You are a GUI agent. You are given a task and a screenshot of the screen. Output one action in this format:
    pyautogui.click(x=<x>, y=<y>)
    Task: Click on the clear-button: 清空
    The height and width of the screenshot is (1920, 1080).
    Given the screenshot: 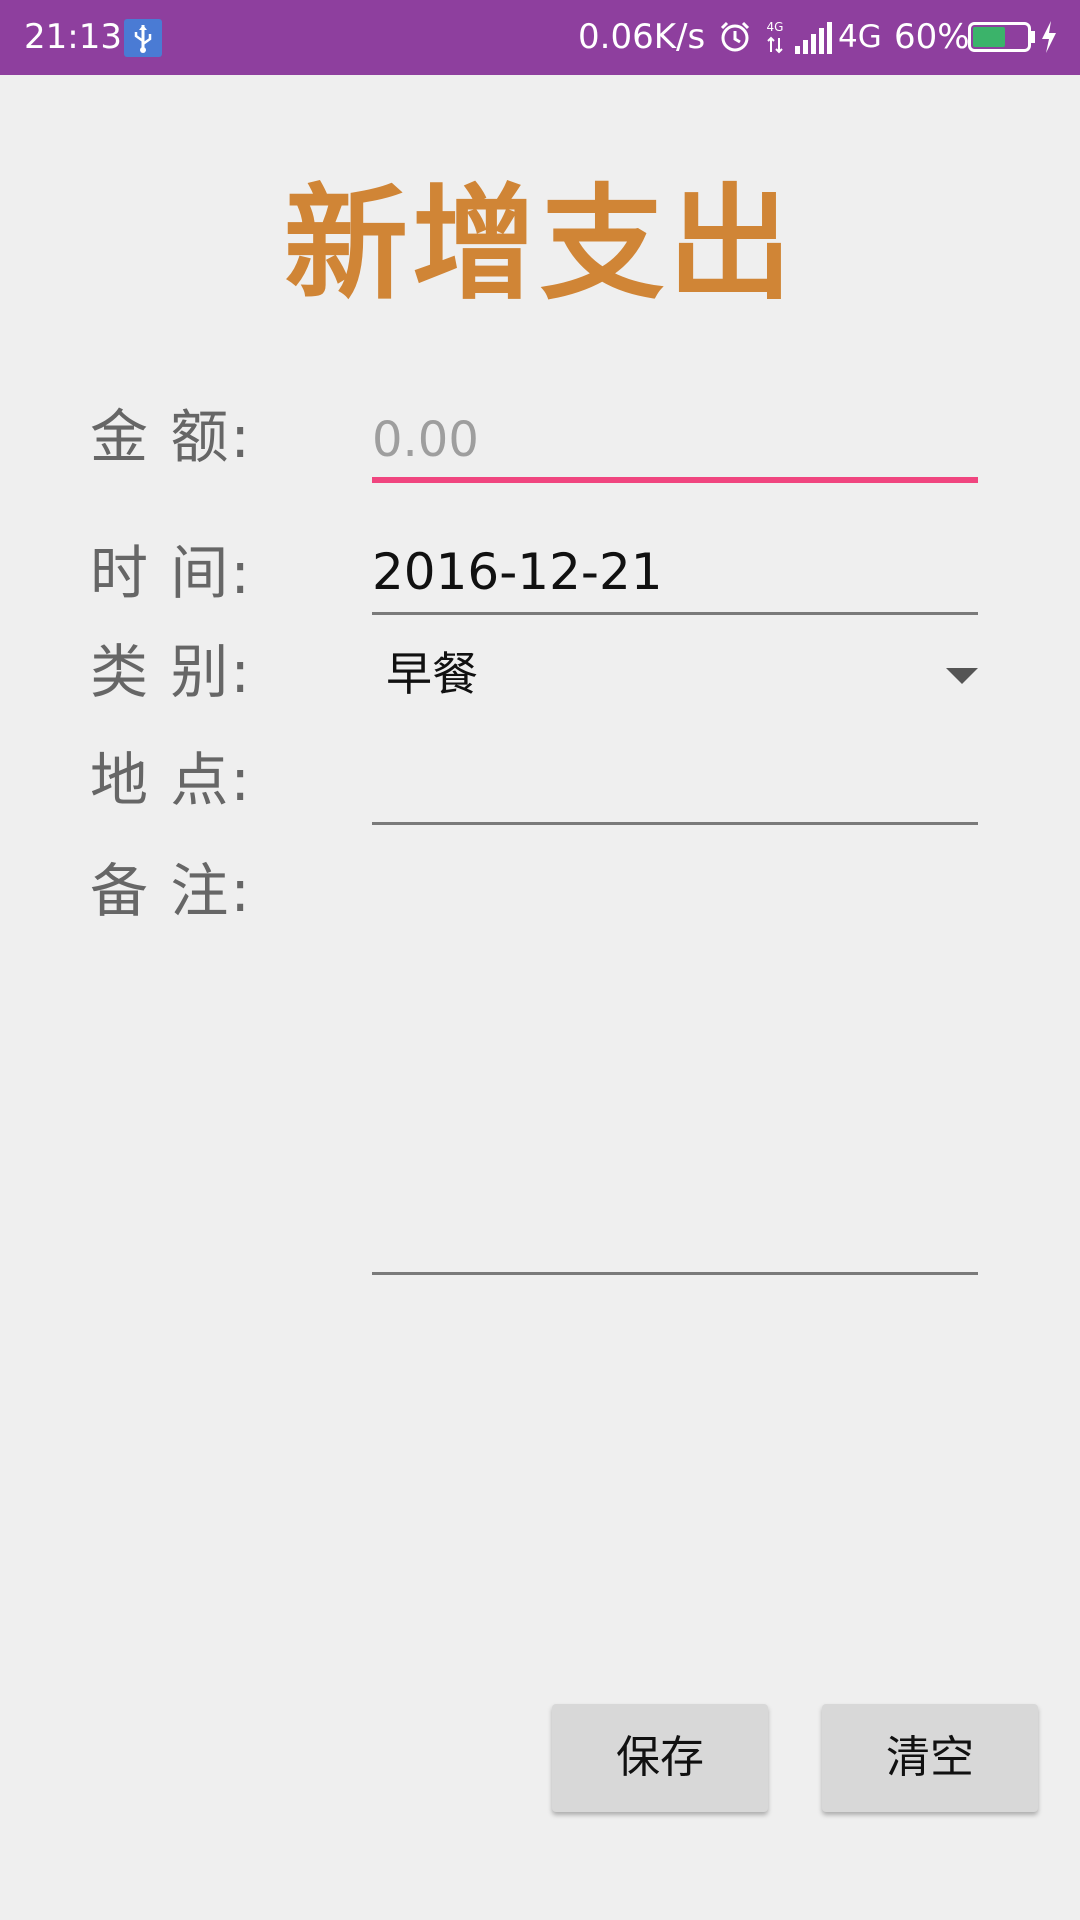 What is the action you would take?
    pyautogui.click(x=930, y=1758)
    